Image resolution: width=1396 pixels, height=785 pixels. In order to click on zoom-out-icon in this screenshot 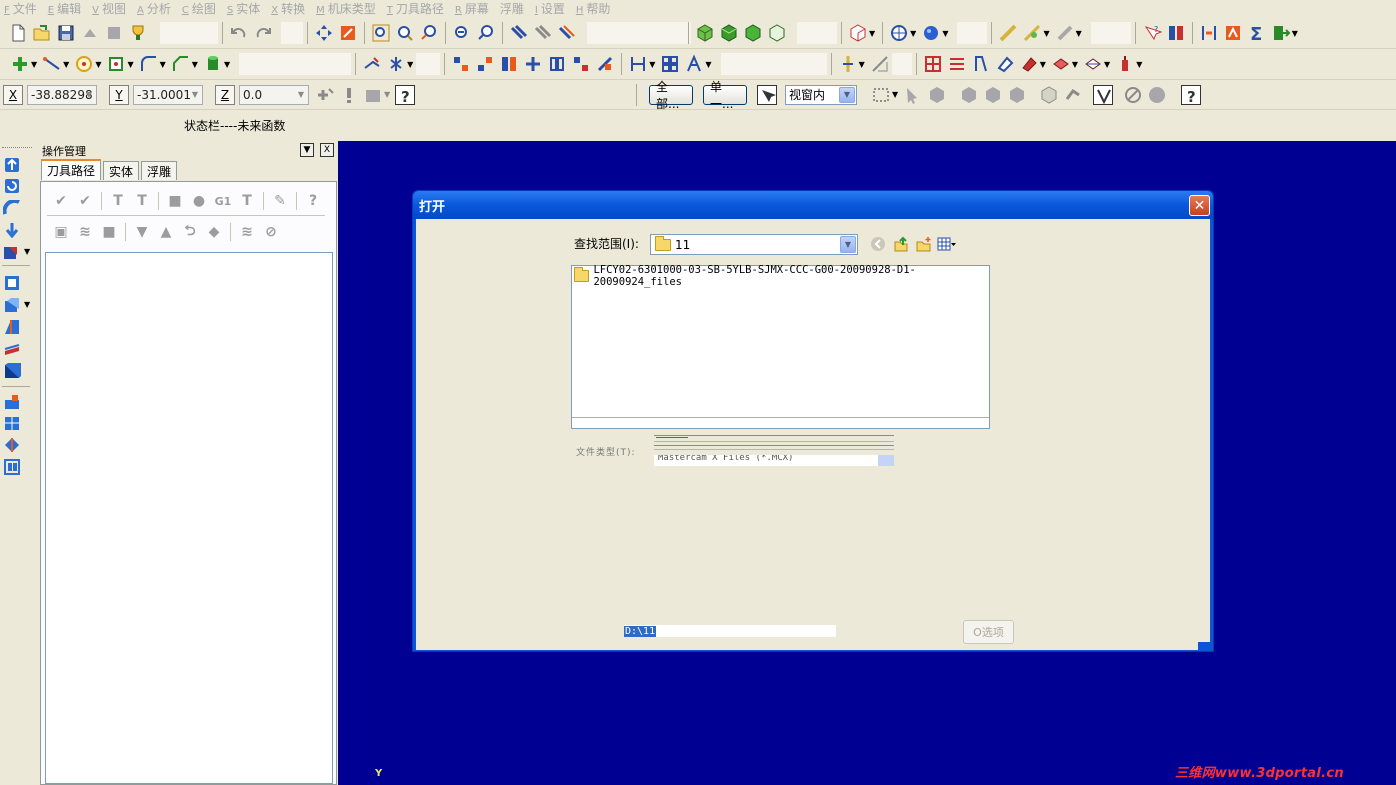, I will do `click(486, 33)`.